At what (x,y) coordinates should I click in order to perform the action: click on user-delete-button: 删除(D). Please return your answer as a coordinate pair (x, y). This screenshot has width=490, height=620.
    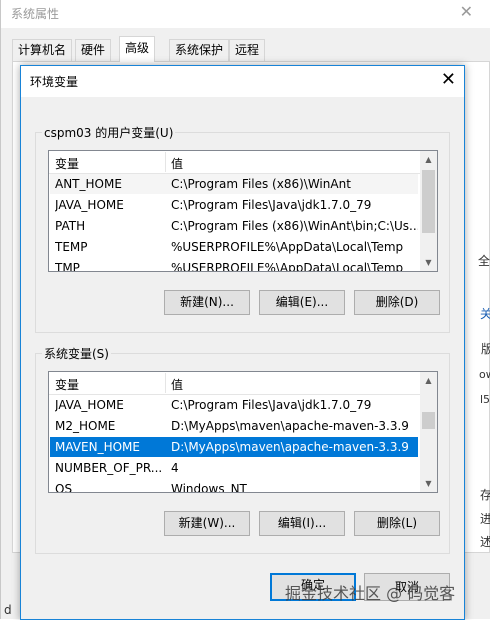
    Looking at the image, I should click on (397, 302).